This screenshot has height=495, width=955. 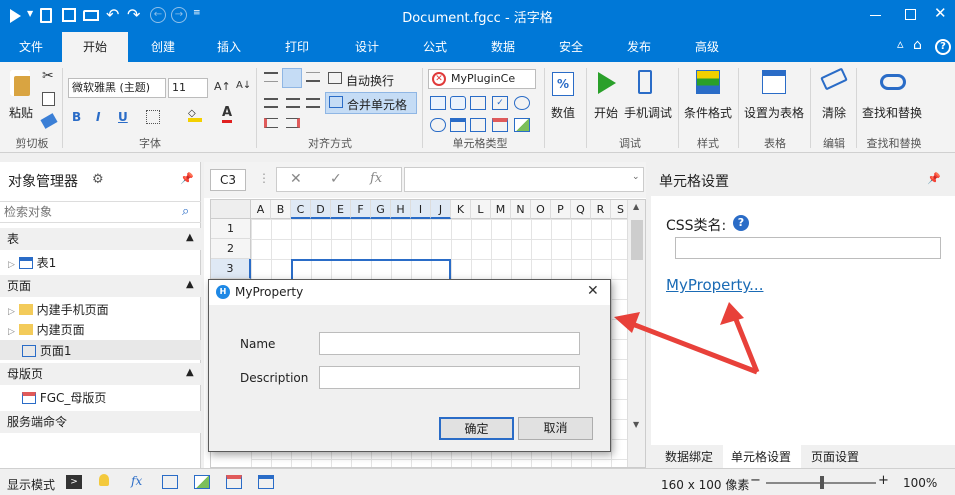 What do you see at coordinates (74, 482) in the screenshot?
I see `terminal-icon: >` at bounding box center [74, 482].